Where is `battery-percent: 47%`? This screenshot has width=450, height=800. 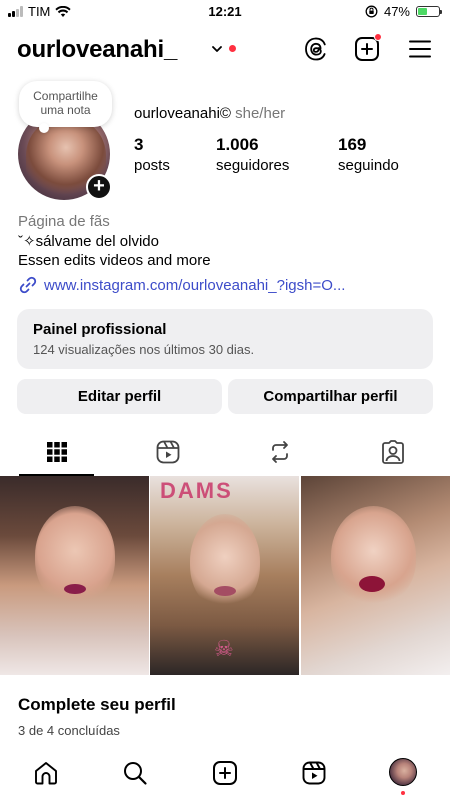
battery-percent: 47% is located at coordinates (396, 11).